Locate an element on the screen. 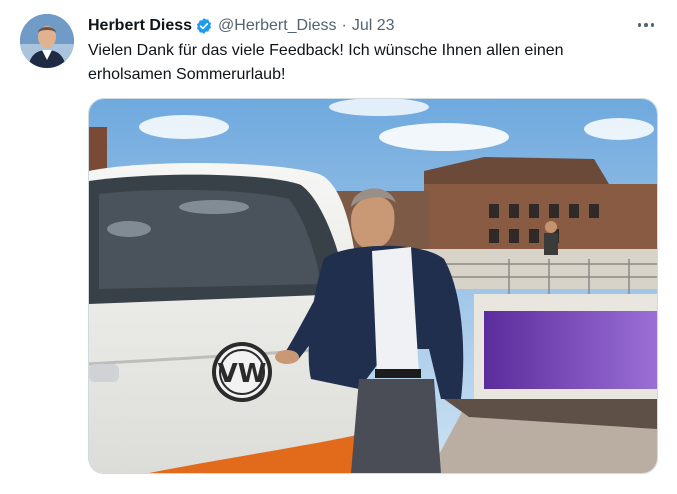 The image size is (677, 494). avatar-photo is located at coordinates (47, 41).